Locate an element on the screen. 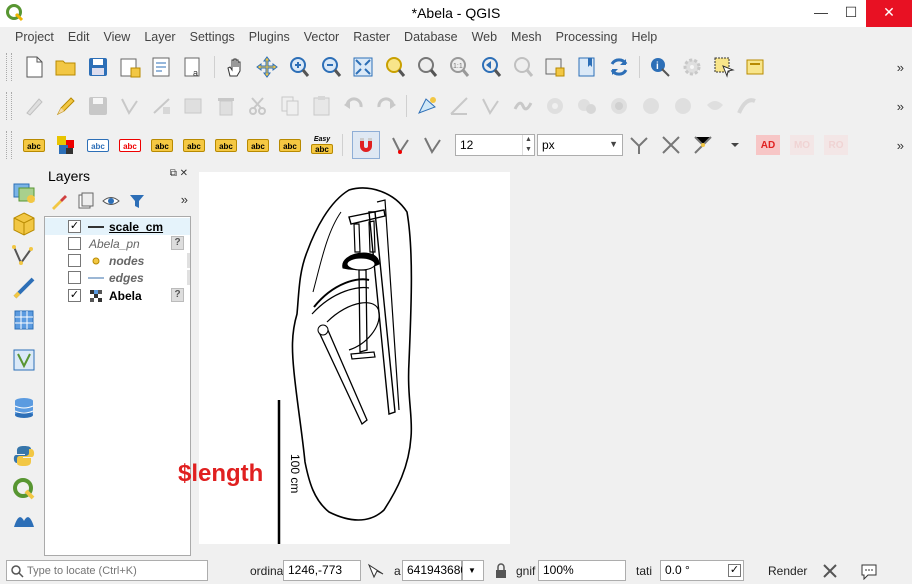  panel-float-close-buttons: ⧉ ✕ is located at coordinates (179, 173).